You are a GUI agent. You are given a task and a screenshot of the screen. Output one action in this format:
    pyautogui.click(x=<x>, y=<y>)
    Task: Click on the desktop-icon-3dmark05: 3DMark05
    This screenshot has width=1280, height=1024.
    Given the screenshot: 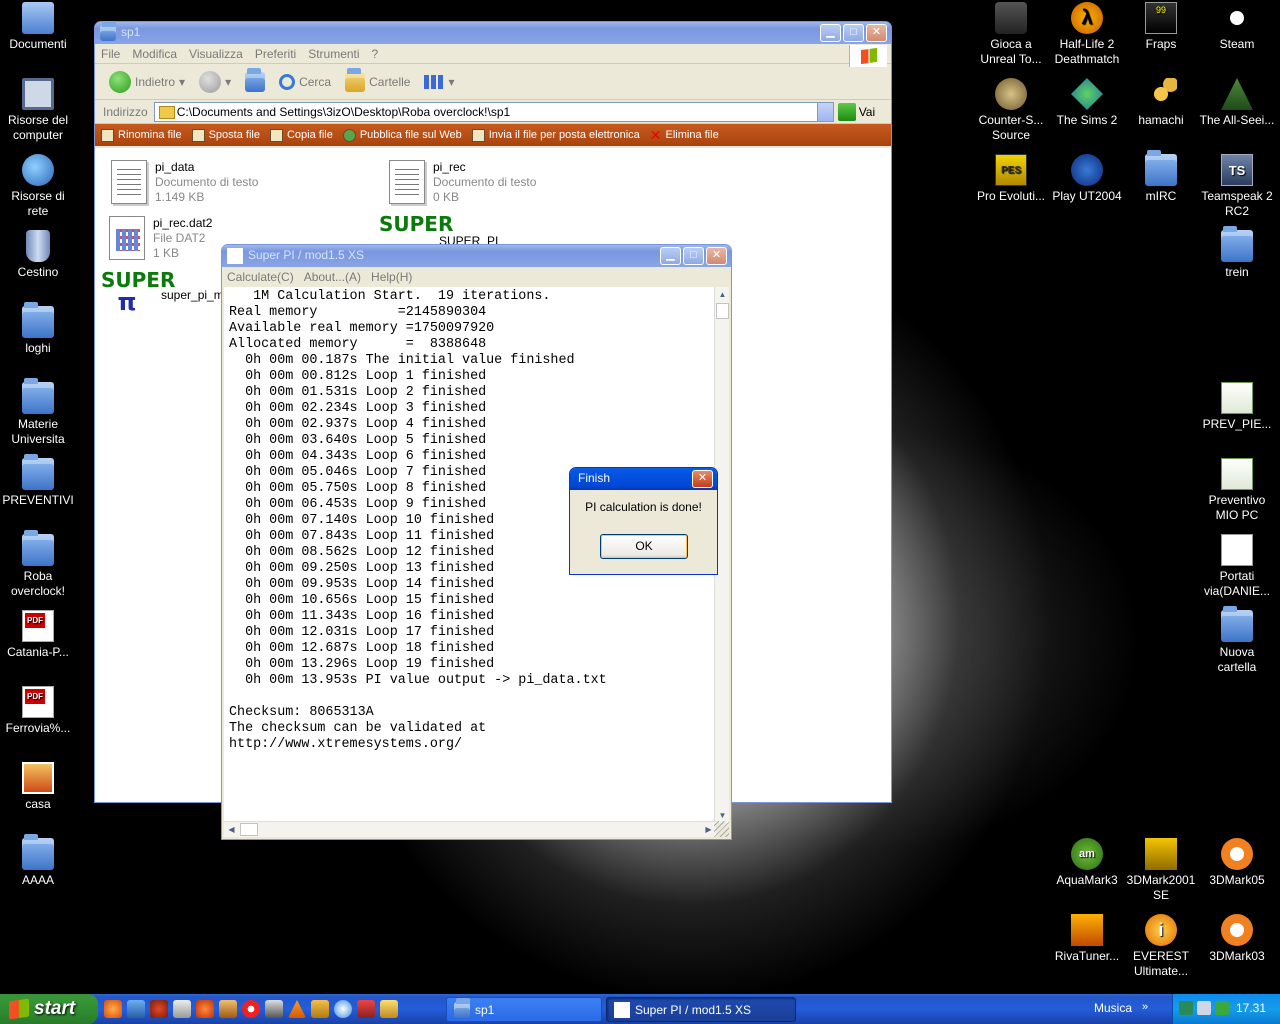 What is the action you would take?
    pyautogui.click(x=1237, y=863)
    